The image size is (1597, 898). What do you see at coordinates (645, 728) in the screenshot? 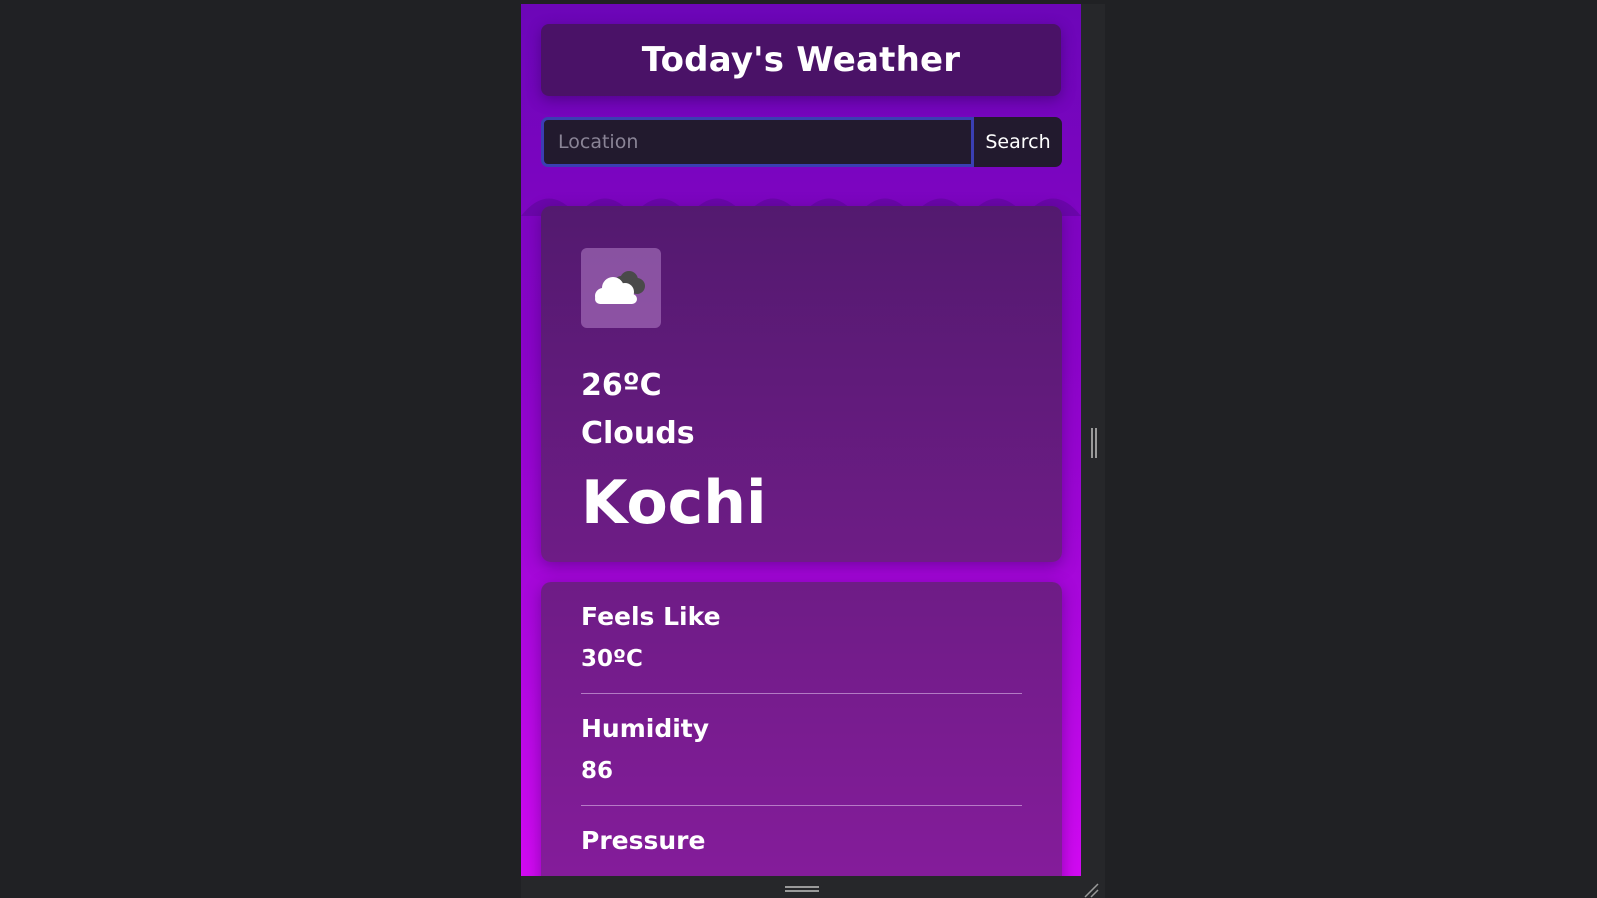
I see `detail-label: Humidity` at bounding box center [645, 728].